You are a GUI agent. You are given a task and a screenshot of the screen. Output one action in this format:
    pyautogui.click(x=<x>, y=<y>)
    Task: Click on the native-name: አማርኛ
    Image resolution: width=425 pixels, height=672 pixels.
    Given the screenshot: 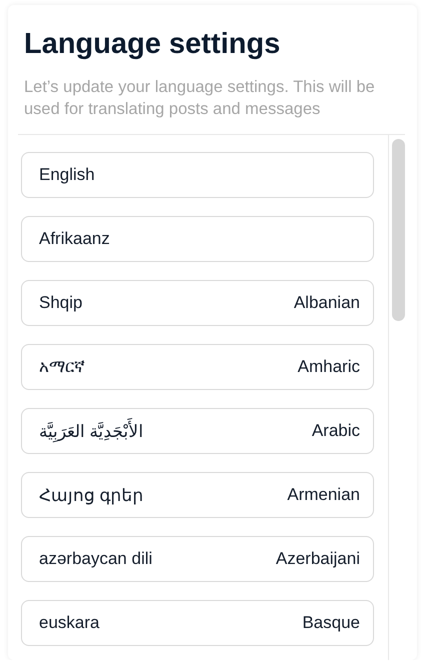 What is the action you would take?
    pyautogui.click(x=62, y=367)
    